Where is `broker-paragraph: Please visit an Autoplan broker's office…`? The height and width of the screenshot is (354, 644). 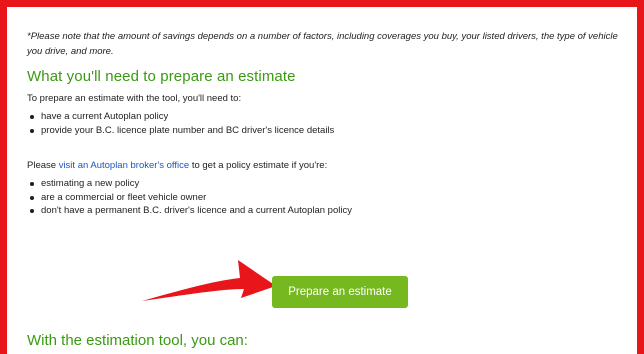
broker-paragraph: Please visit an Autoplan broker's office… is located at coordinates (177, 165).